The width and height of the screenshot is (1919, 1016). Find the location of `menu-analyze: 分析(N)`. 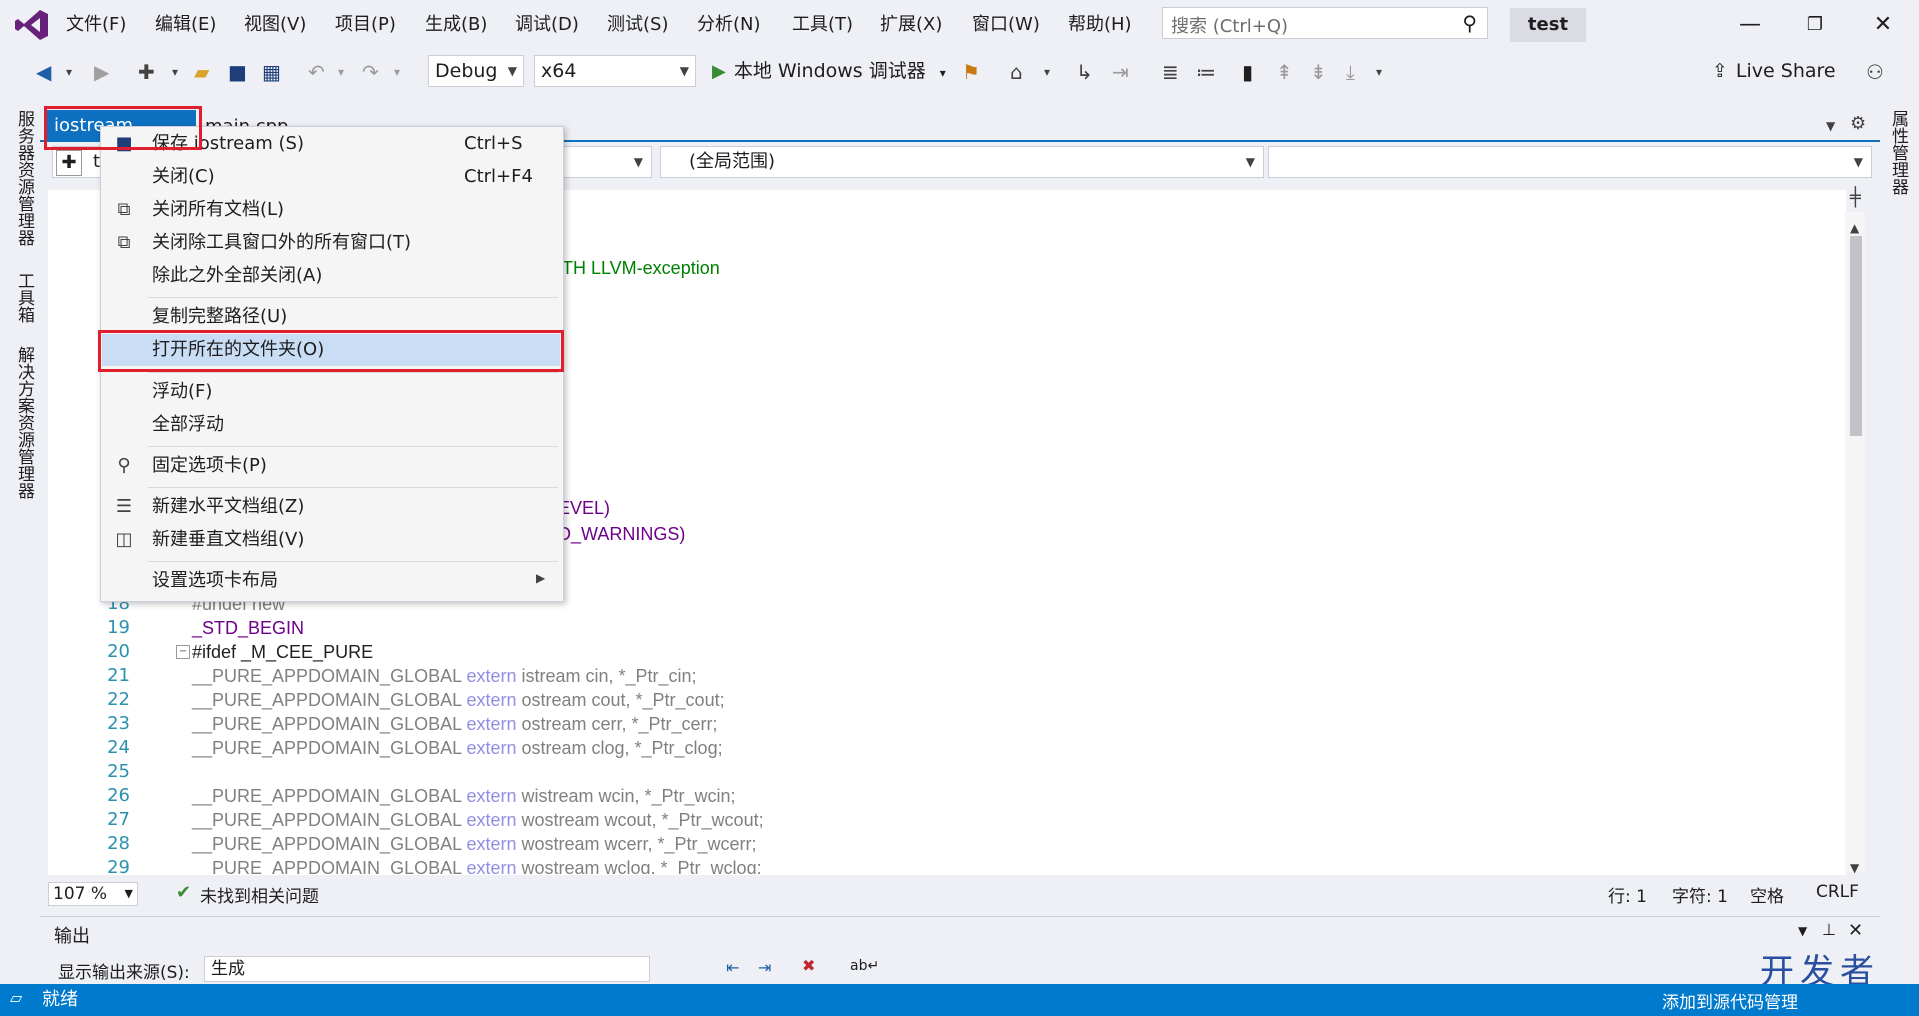

menu-analyze: 分析(N) is located at coordinates (729, 25).